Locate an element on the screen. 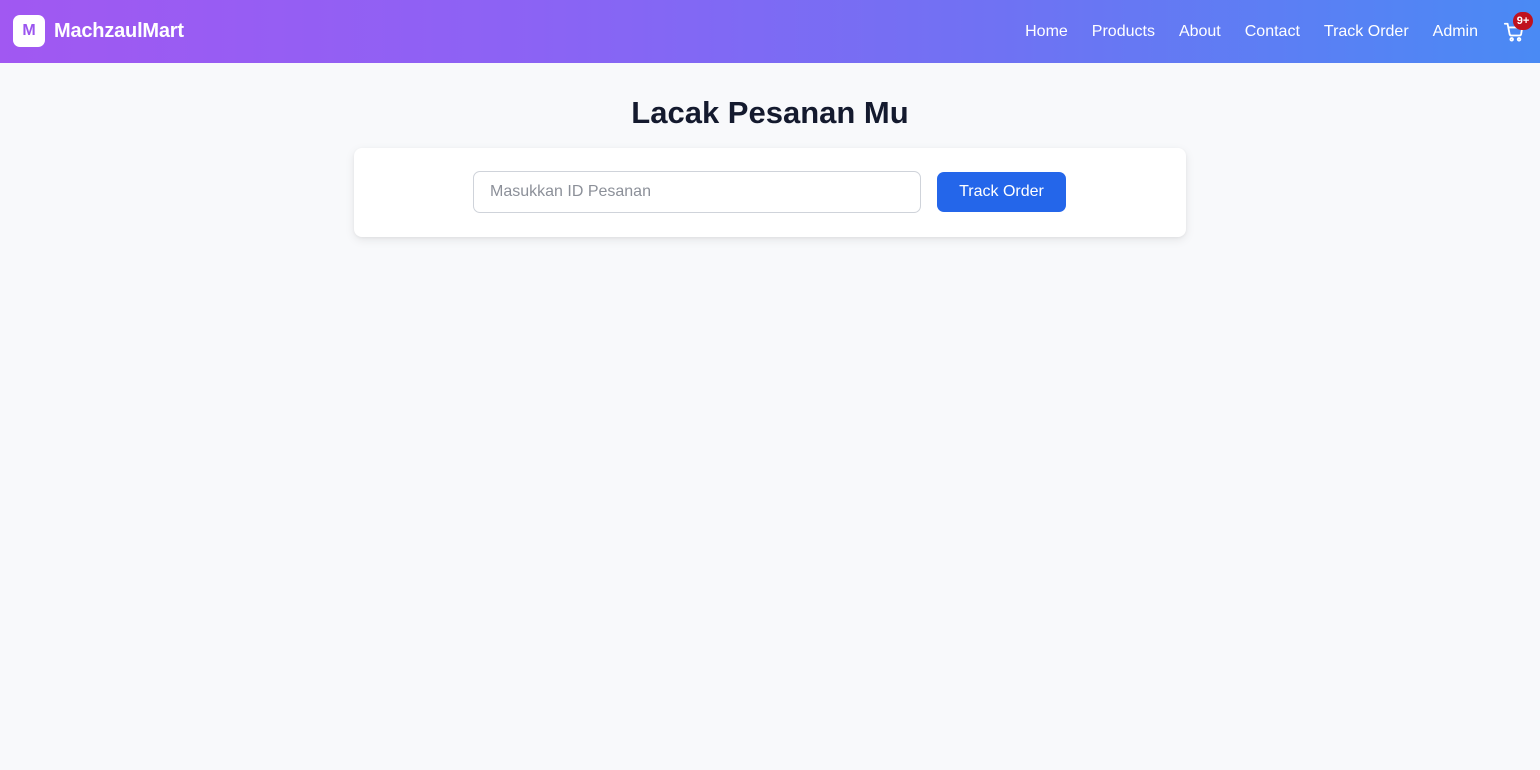  order-id-input is located at coordinates (697, 192).